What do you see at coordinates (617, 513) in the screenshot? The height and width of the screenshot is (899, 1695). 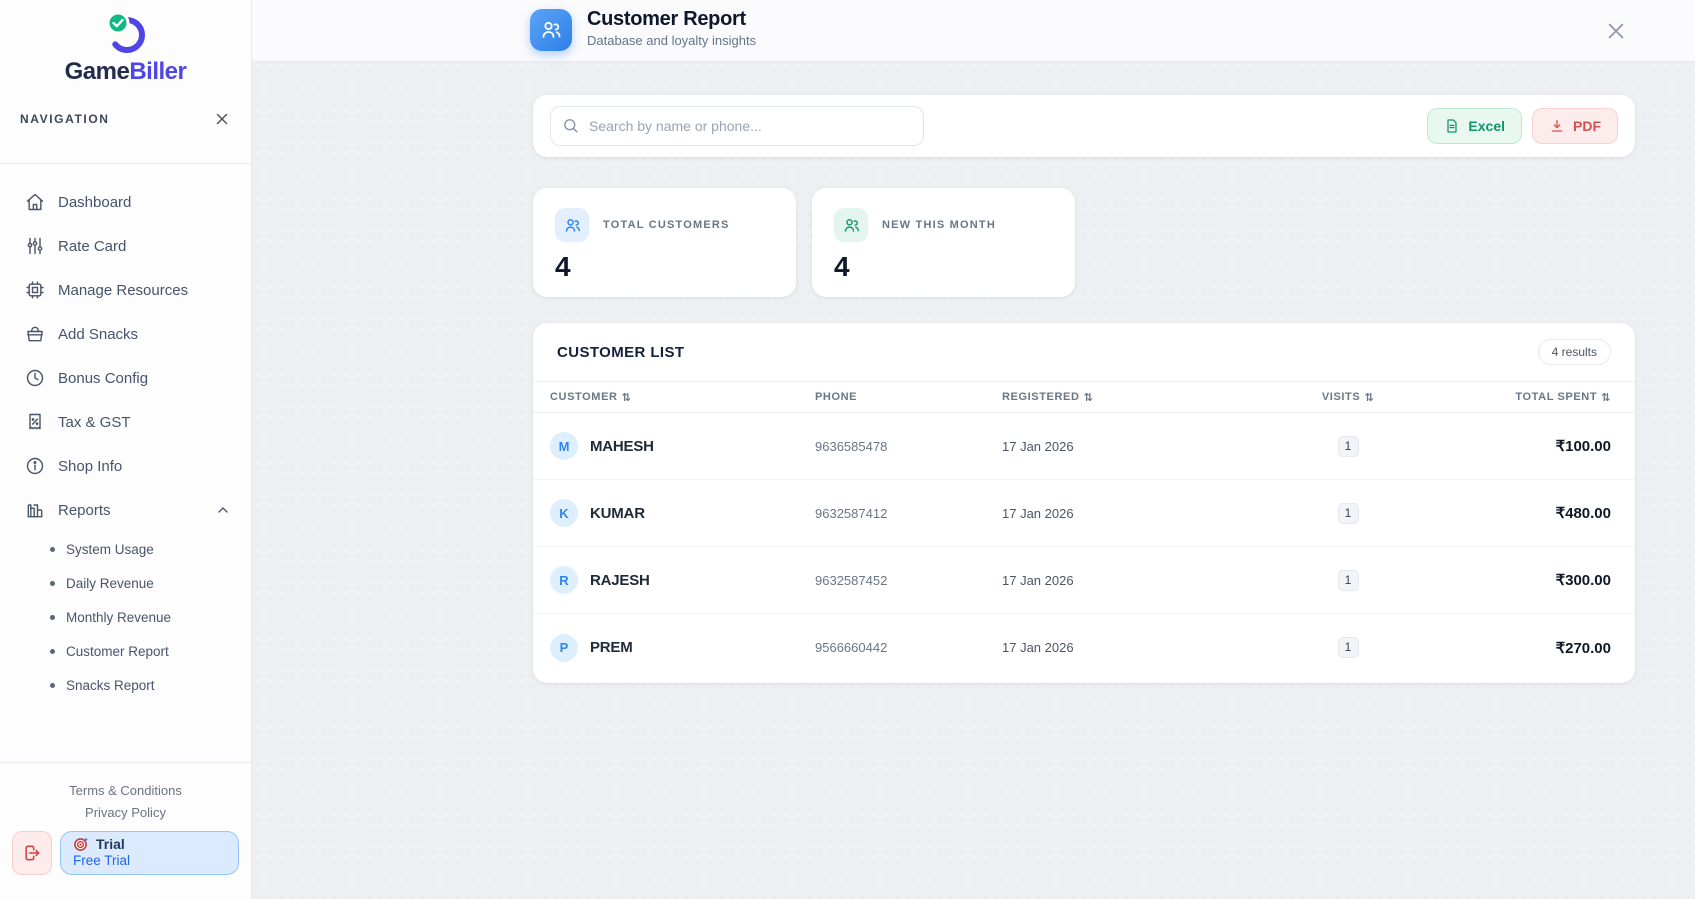 I see `customer-name: KUMAR` at bounding box center [617, 513].